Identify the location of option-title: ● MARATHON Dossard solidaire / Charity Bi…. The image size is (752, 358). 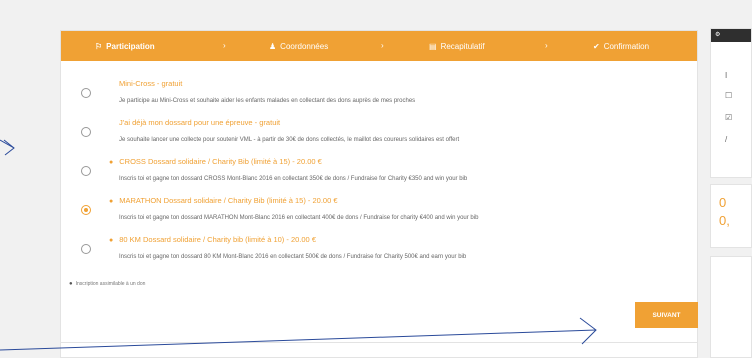
(223, 200).